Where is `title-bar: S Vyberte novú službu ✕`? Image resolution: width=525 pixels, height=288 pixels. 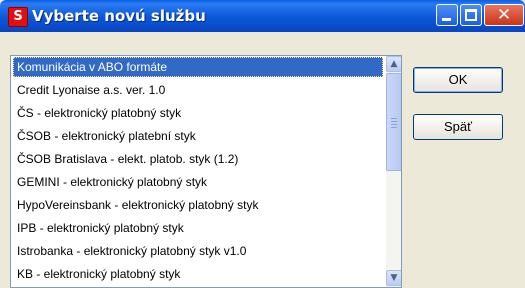 title-bar: S Vyberte novú službu ✕ is located at coordinates (262, 16).